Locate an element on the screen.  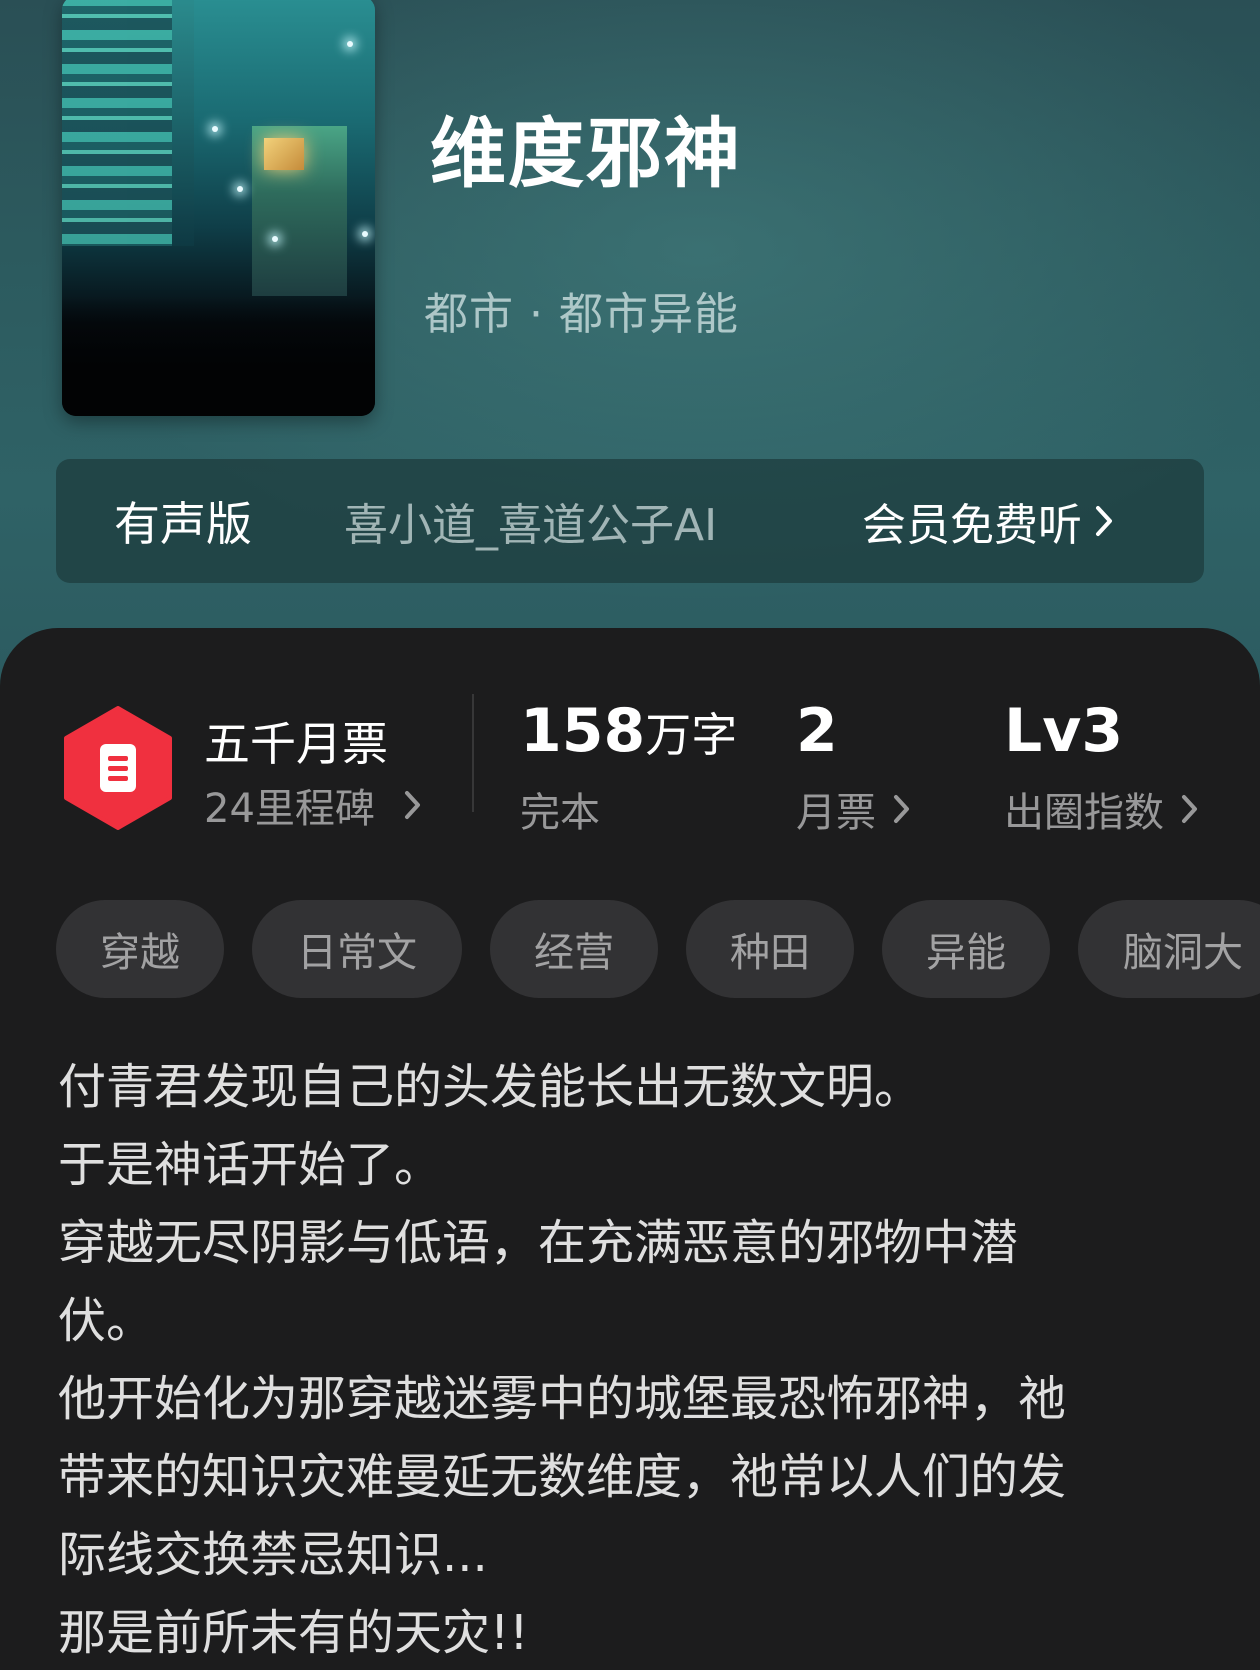
cover-tower is located at coordinates (128, 123).